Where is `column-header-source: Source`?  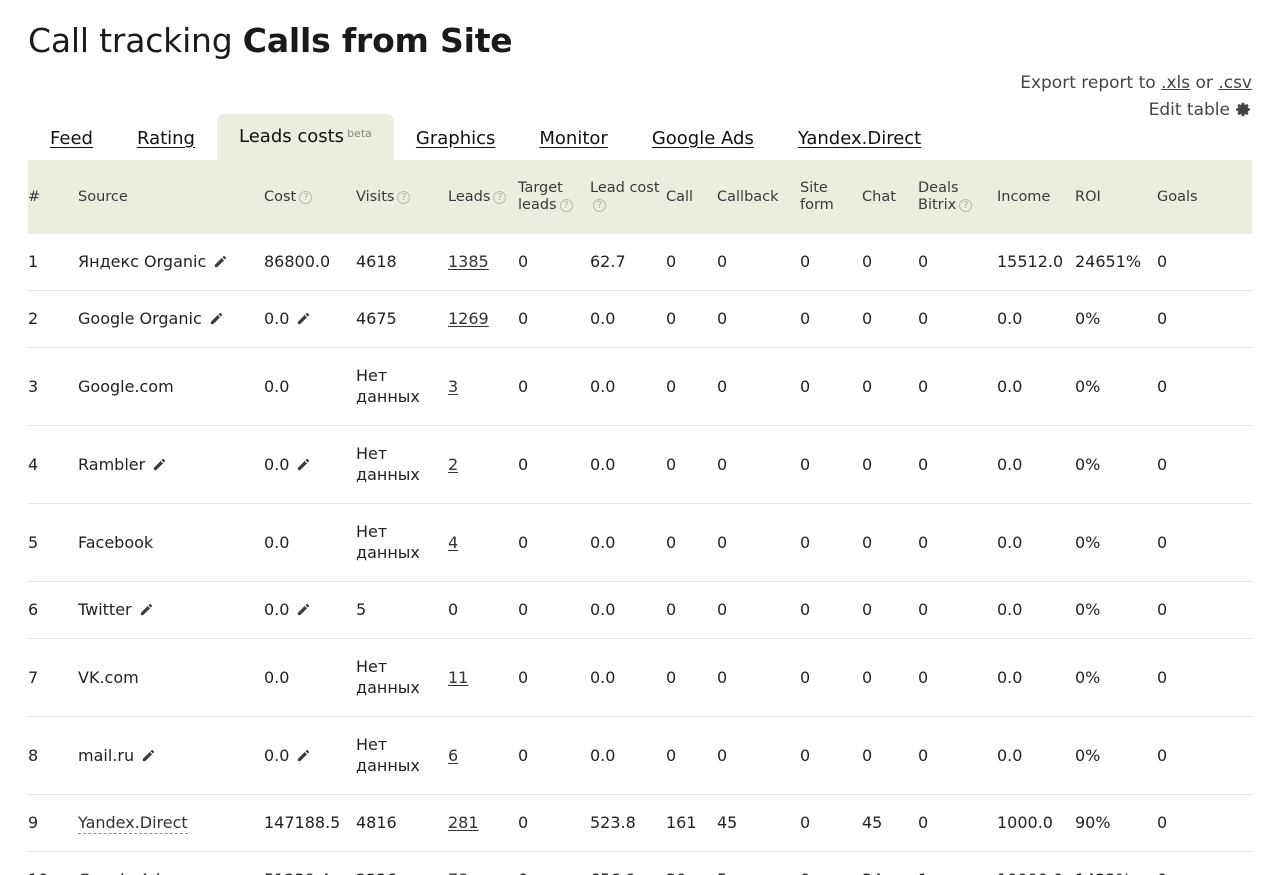 column-header-source: Source is located at coordinates (171, 197).